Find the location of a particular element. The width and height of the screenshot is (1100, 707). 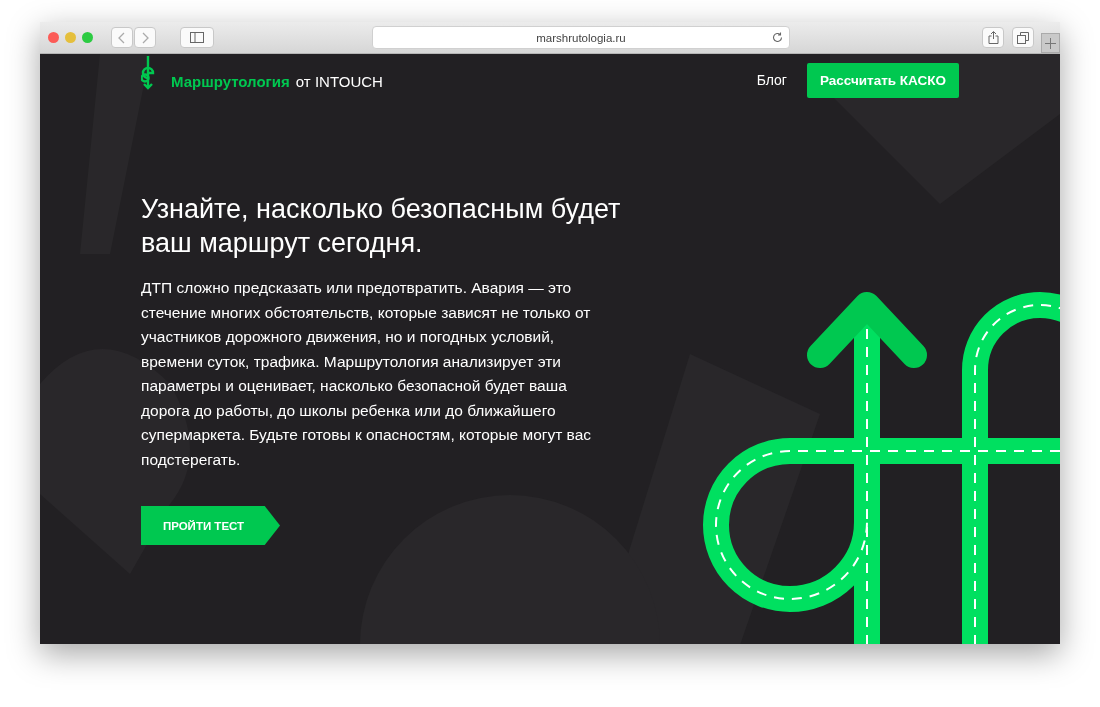

chevron-left-icon is located at coordinates (122, 37).